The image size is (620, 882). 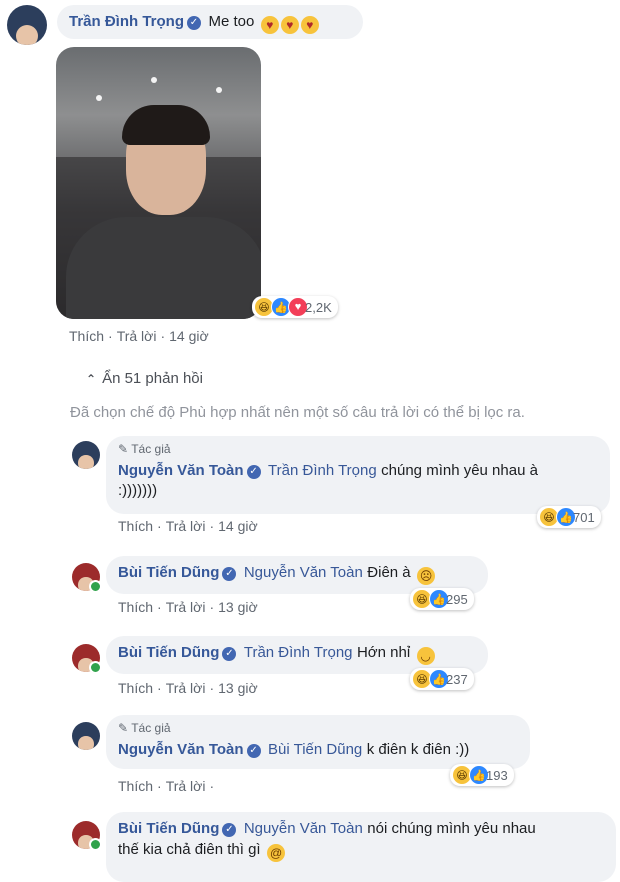 What do you see at coordinates (163, 268) in the screenshot?
I see `person-body` at bounding box center [163, 268].